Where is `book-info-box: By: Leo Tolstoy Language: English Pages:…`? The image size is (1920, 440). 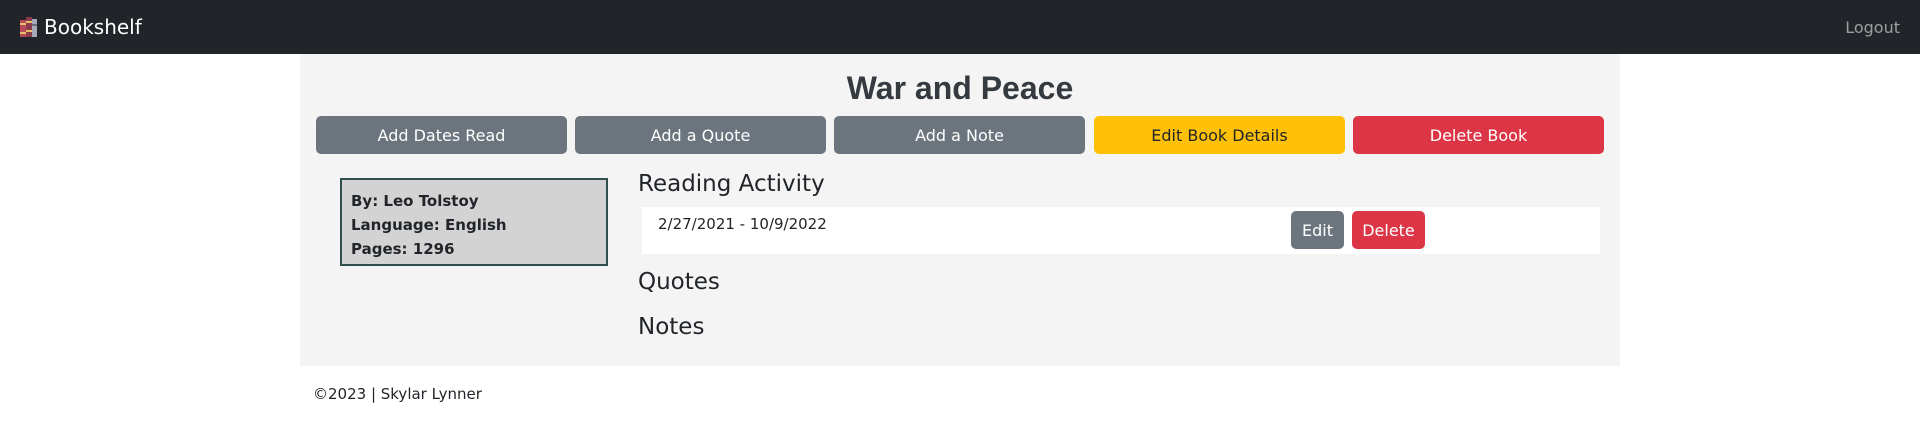
book-info-box: By: Leo Tolstoy Language: English Pages:… is located at coordinates (474, 222).